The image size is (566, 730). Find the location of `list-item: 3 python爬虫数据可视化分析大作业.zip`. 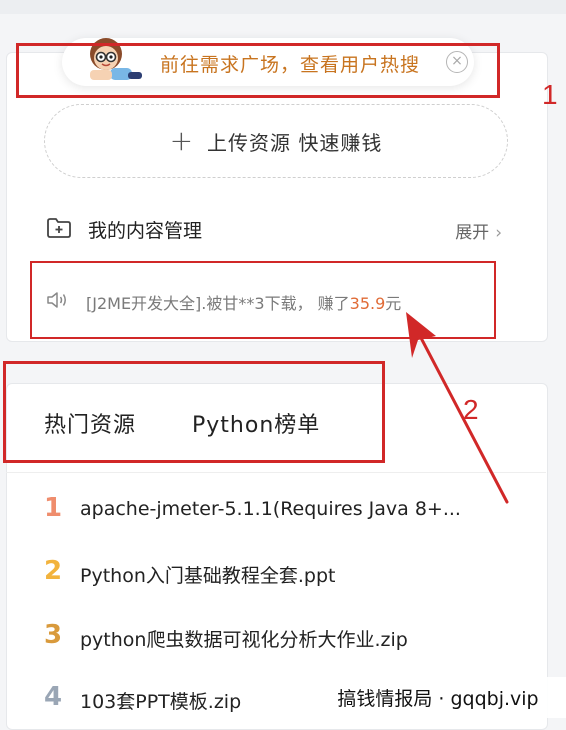

list-item: 3 python爬虫数据可视化分析大作业.zip is located at coordinates (284, 638).